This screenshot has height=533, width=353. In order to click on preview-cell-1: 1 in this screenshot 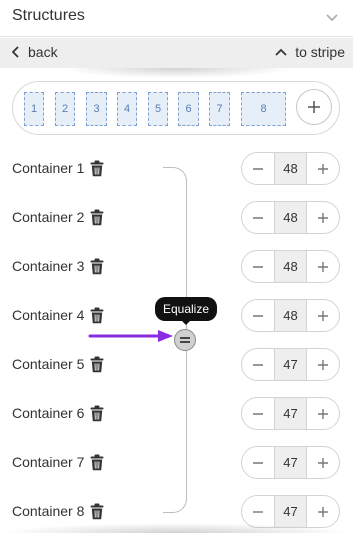, I will do `click(34, 109)`.